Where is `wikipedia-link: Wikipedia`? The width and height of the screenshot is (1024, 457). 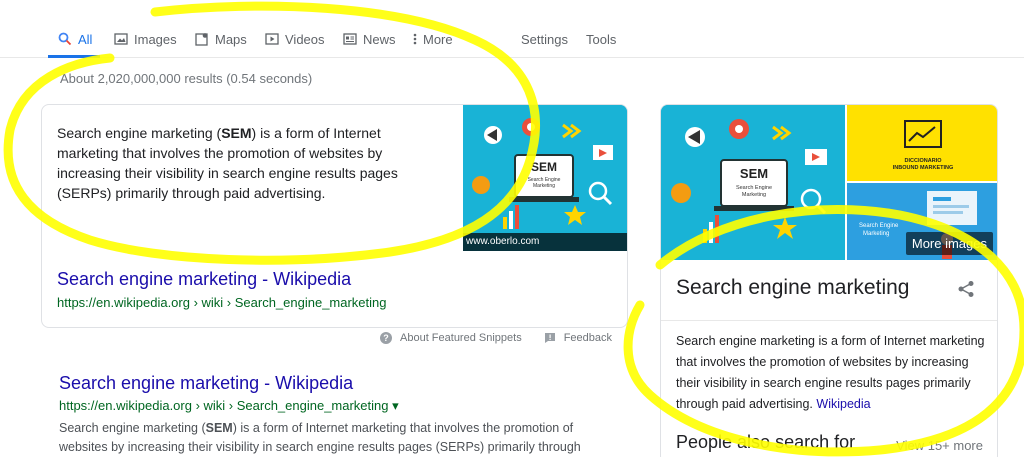
wikipedia-link: Wikipedia is located at coordinates (843, 404).